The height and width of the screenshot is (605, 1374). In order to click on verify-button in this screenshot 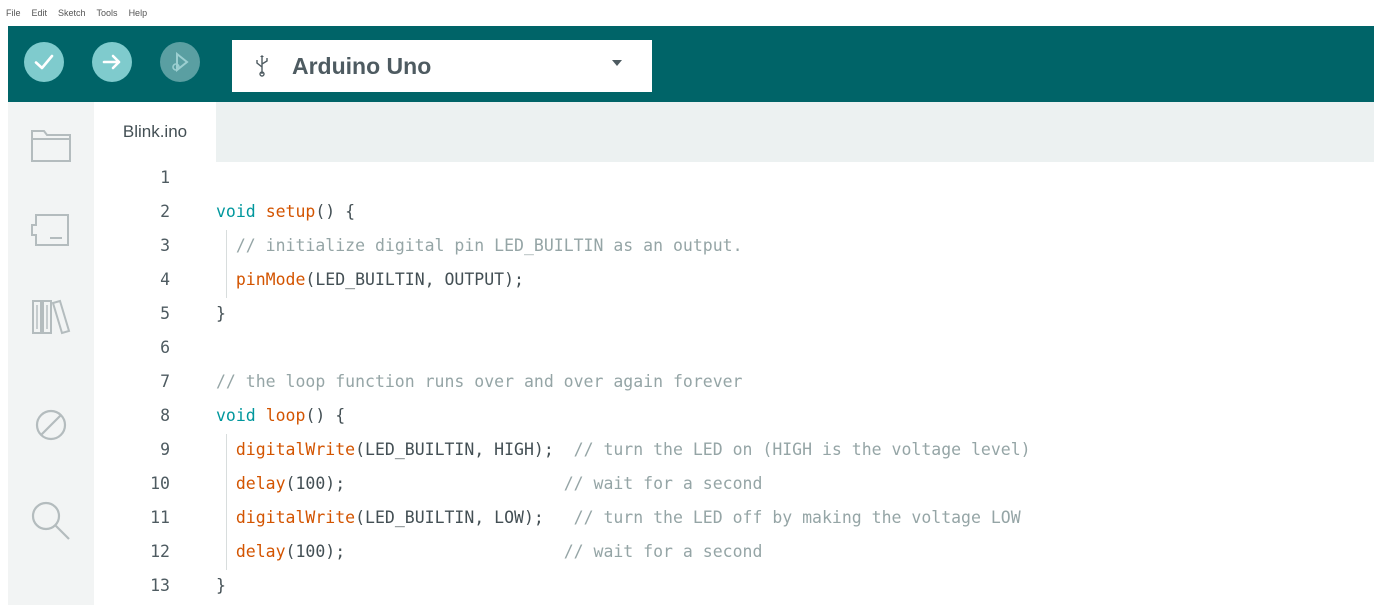, I will do `click(44, 62)`.